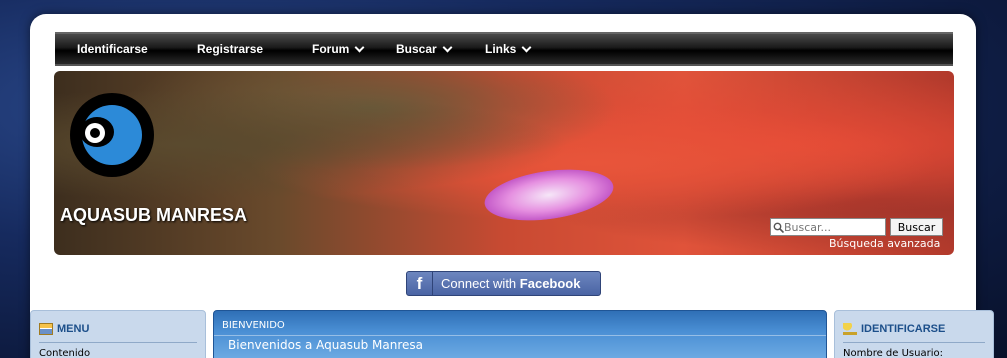 Image resolution: width=1007 pixels, height=358 pixels. Describe the element at coordinates (253, 325) in the screenshot. I see `welcome-panel-label: BIENVENIDO` at that location.